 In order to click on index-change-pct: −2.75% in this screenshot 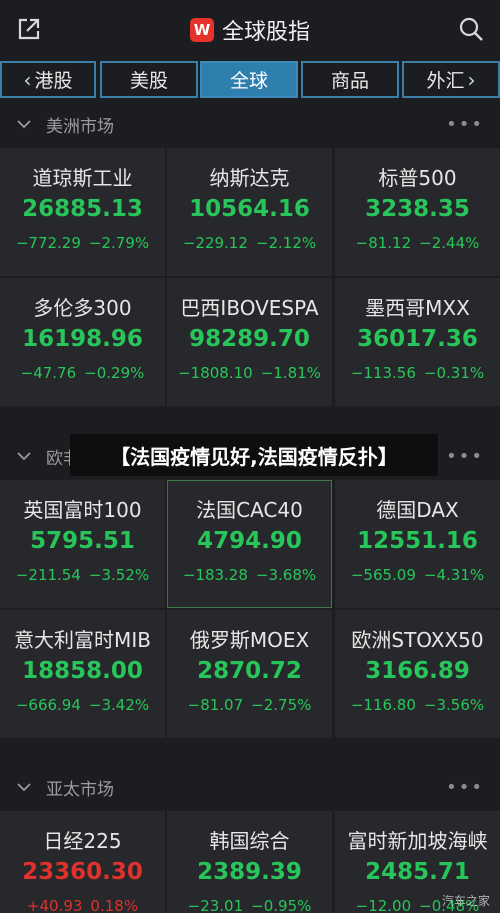, I will do `click(281, 705)`.